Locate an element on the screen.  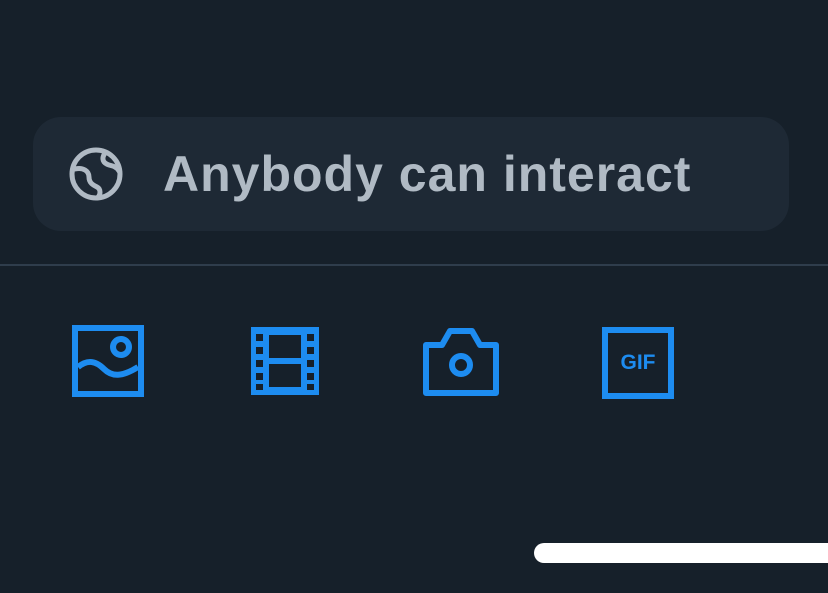
image-icon is located at coordinates (108, 363).